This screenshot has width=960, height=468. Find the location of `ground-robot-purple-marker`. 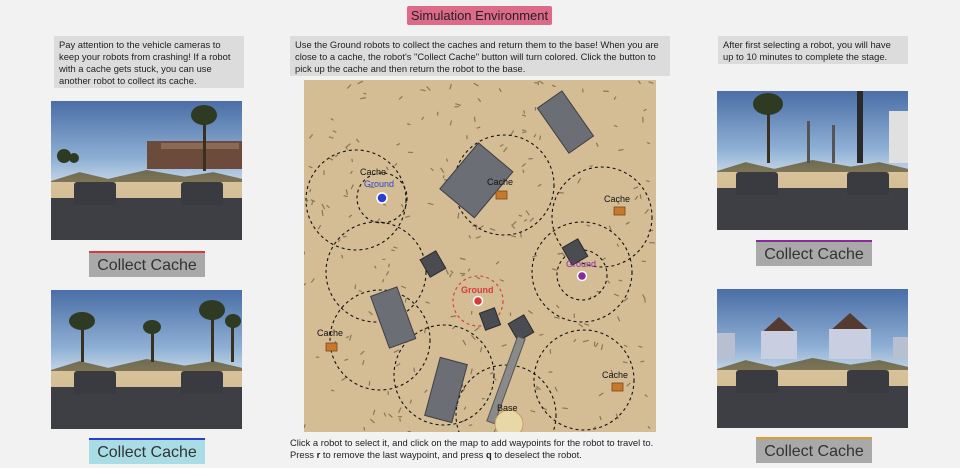

ground-robot-purple-marker is located at coordinates (582, 276).